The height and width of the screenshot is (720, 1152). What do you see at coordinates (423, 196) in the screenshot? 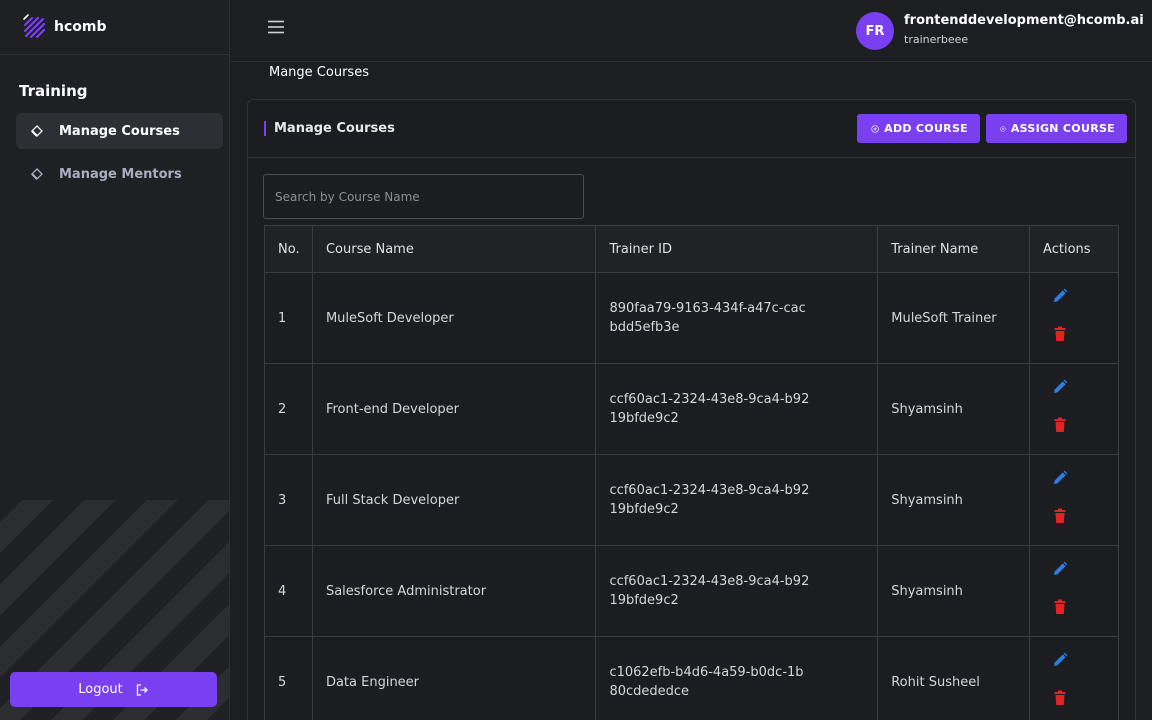
I see `search-input` at bounding box center [423, 196].